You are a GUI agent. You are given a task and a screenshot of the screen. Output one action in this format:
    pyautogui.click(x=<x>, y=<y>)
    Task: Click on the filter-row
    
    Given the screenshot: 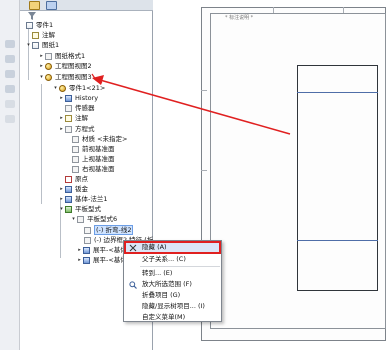 What is the action you would take?
    pyautogui.click(x=86, y=16)
    